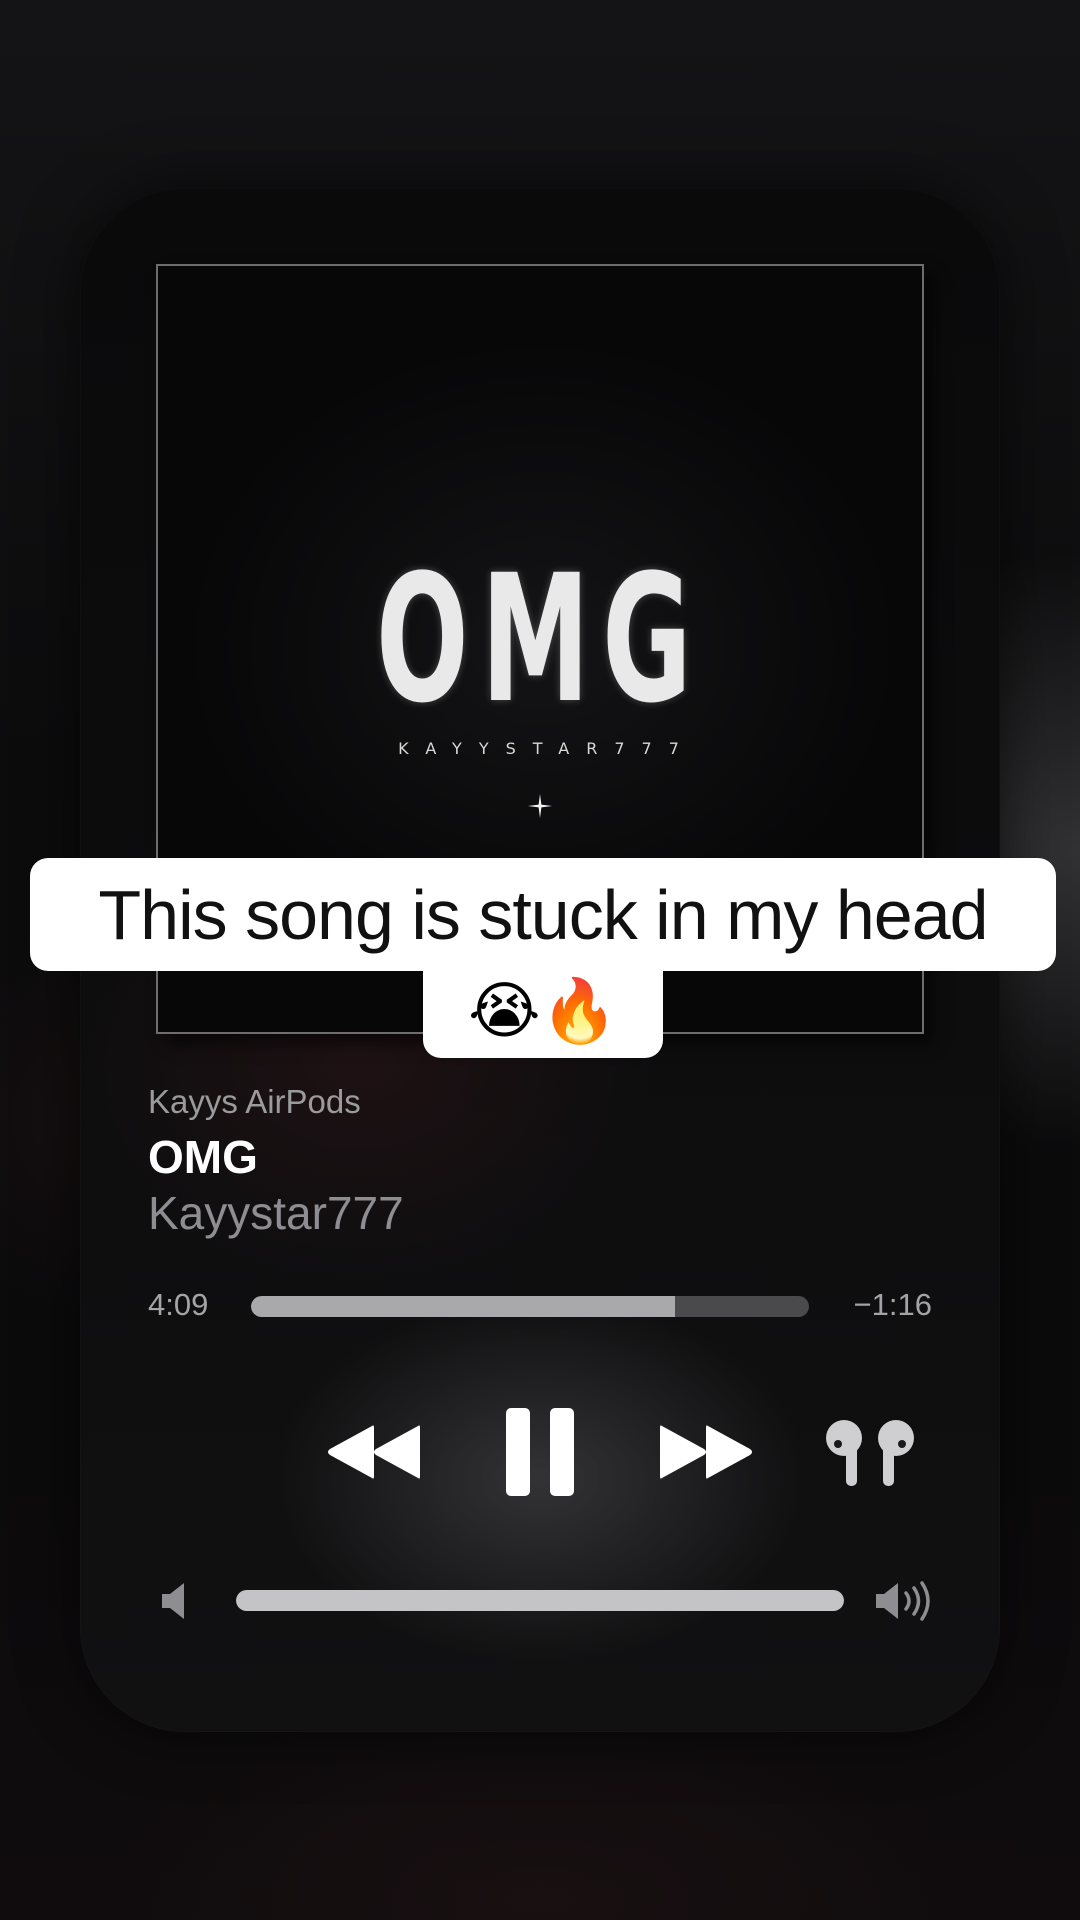 The image size is (1080, 1920). I want to click on progress-fill, so click(463, 1306).